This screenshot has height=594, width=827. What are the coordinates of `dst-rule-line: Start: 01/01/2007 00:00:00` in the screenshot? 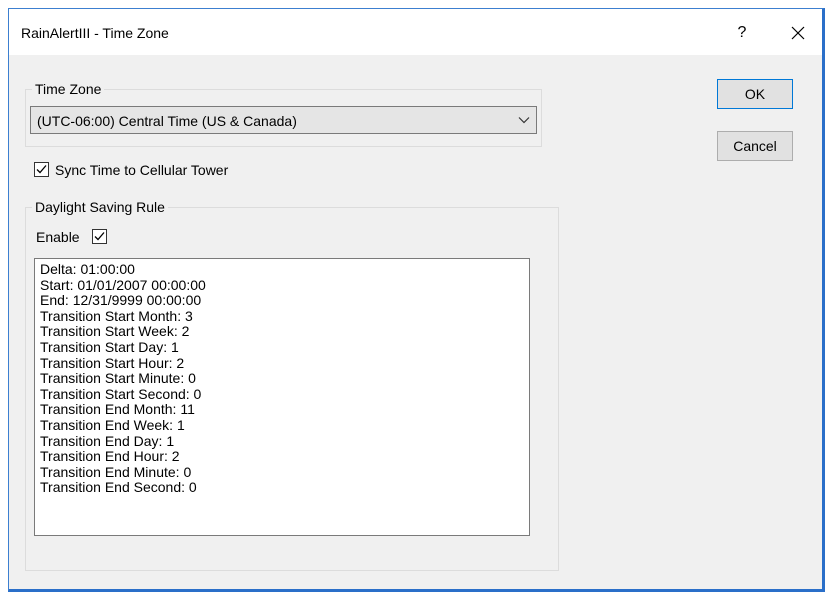 It's located at (123, 284).